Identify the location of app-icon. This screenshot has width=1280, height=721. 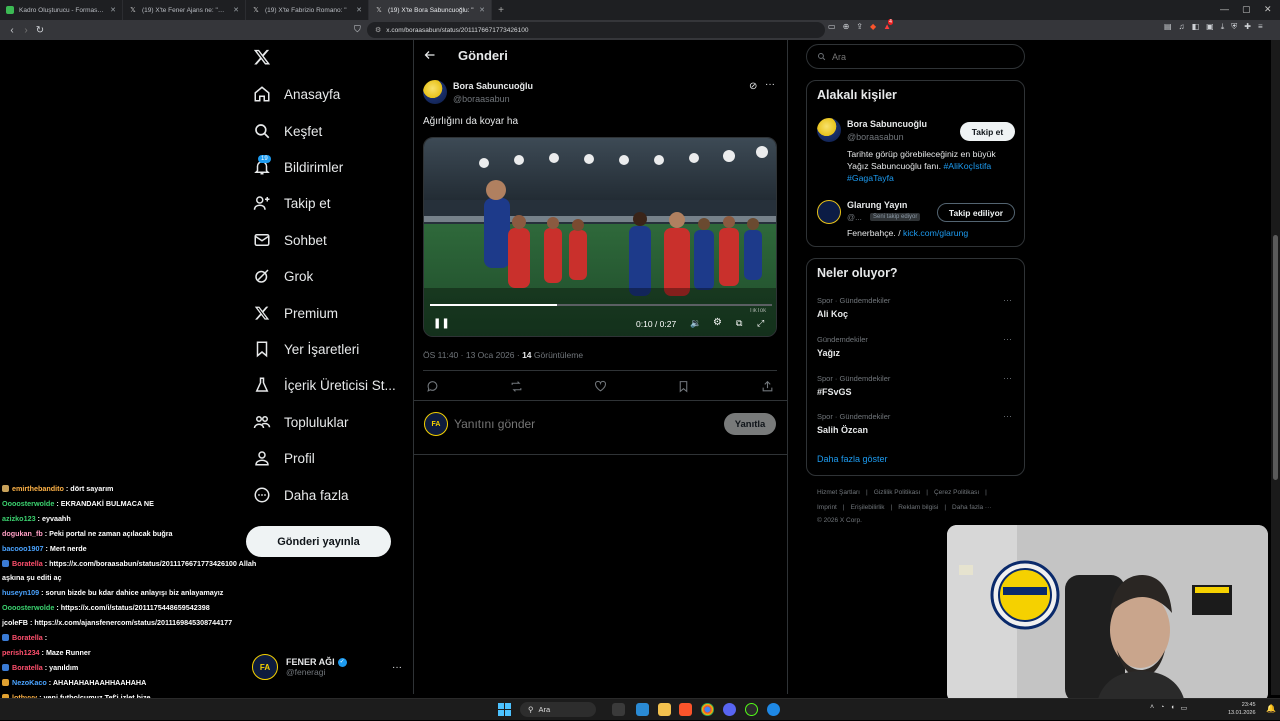
(773, 709).